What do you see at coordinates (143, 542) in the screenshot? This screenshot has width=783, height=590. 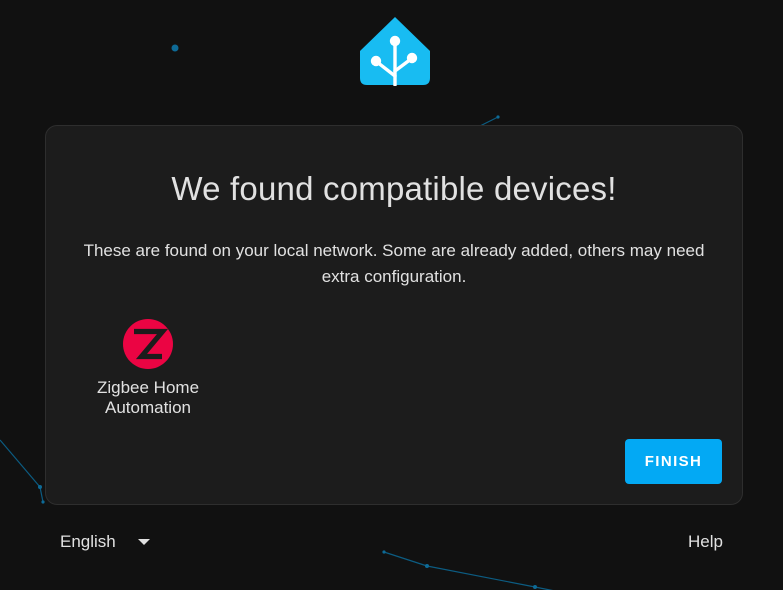 I see `chevron-down-icon` at bounding box center [143, 542].